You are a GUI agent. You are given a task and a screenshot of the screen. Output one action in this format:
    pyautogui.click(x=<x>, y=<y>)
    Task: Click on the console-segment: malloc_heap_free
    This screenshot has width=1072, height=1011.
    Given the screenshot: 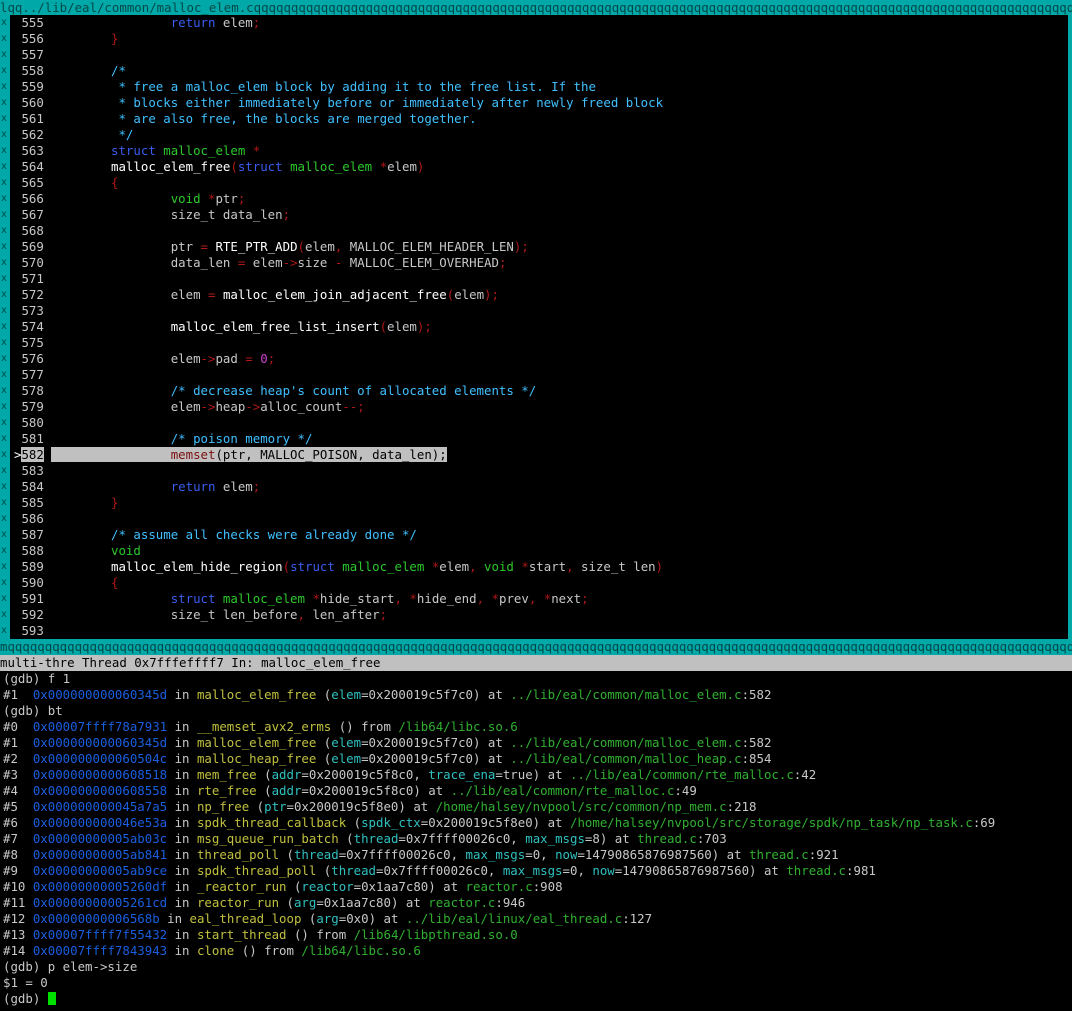 What is the action you would take?
    pyautogui.click(x=256, y=758)
    